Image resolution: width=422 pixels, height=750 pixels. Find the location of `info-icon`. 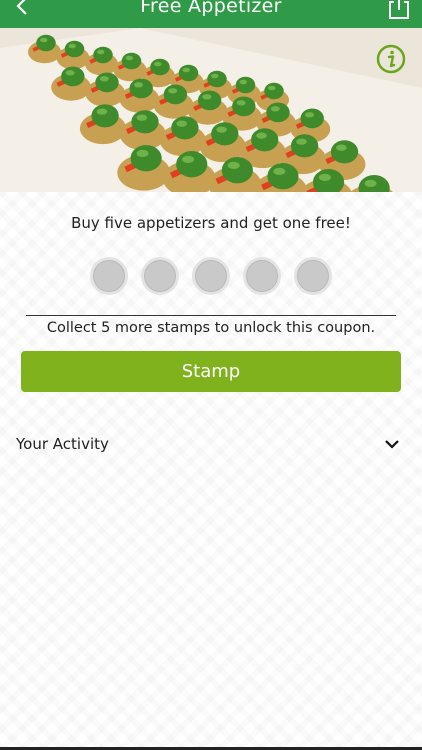

info-icon is located at coordinates (391, 59).